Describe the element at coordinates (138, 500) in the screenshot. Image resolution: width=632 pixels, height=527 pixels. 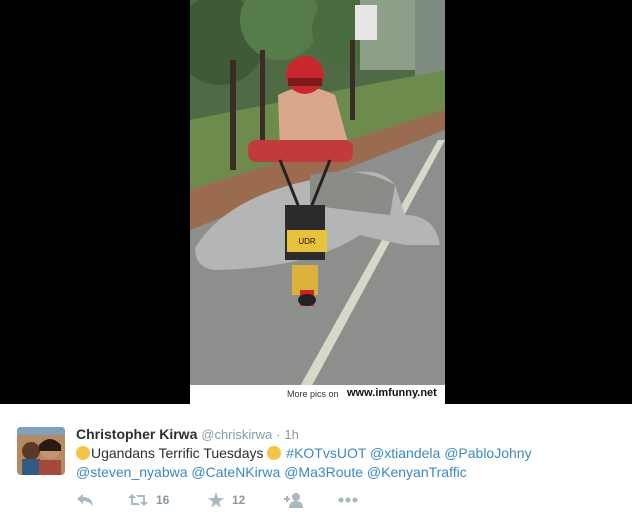
I see `retweet-icon` at that location.